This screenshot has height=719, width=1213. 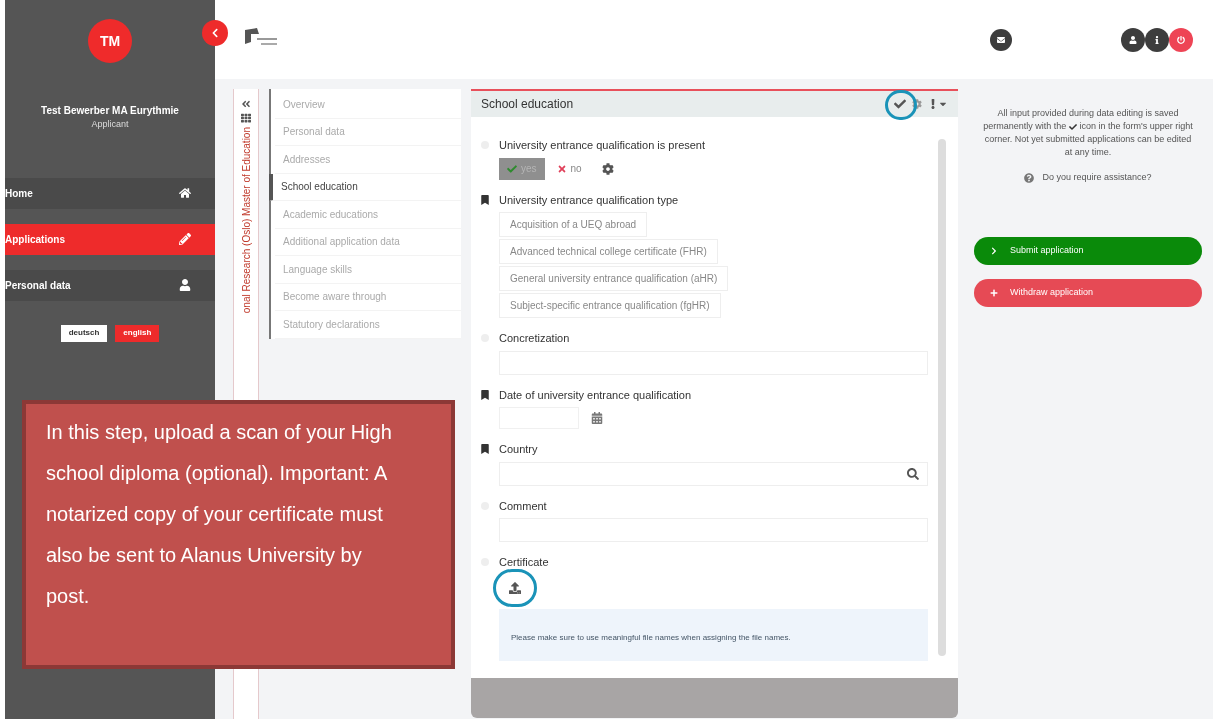 What do you see at coordinates (523, 506) in the screenshot?
I see `field-label: Comment` at bounding box center [523, 506].